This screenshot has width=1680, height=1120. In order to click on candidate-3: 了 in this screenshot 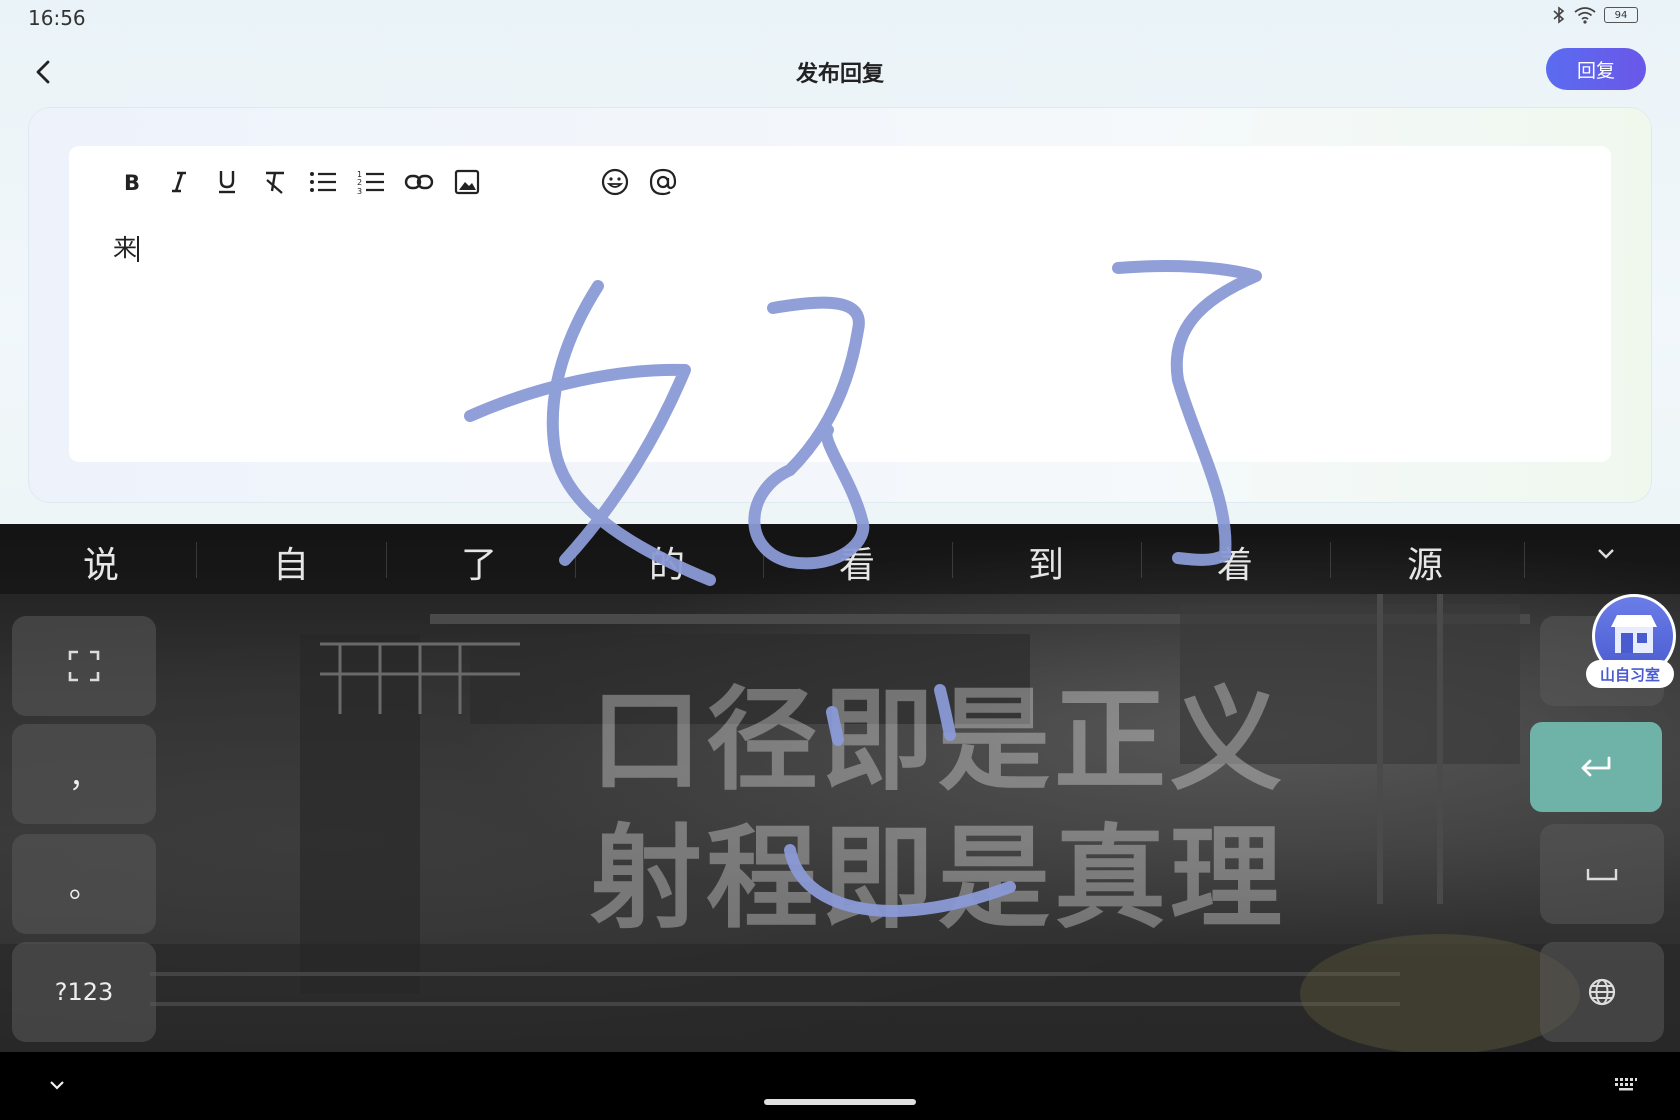, I will do `click(479, 562)`.